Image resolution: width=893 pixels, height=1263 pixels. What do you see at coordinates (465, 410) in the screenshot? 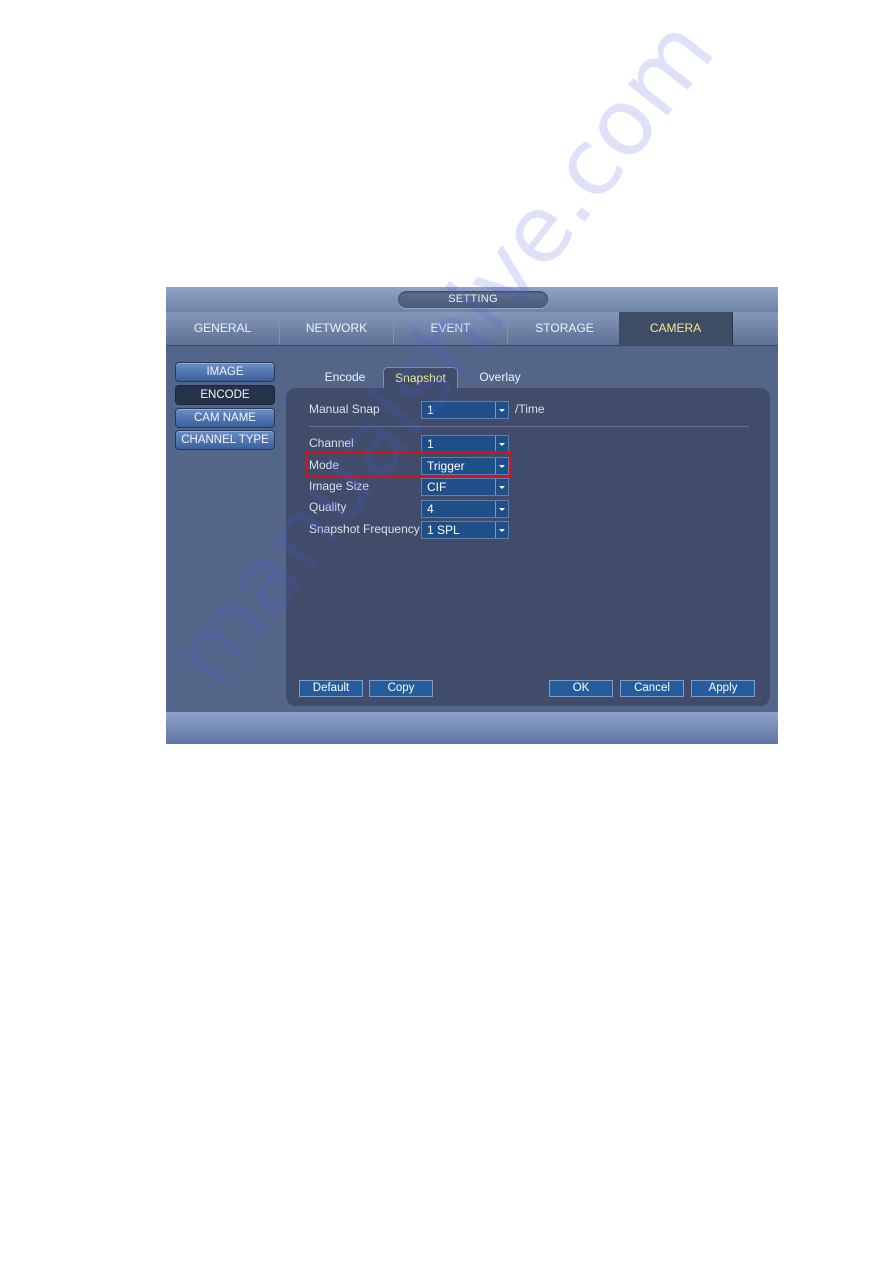
I see `manual-snap-select: 1` at bounding box center [465, 410].